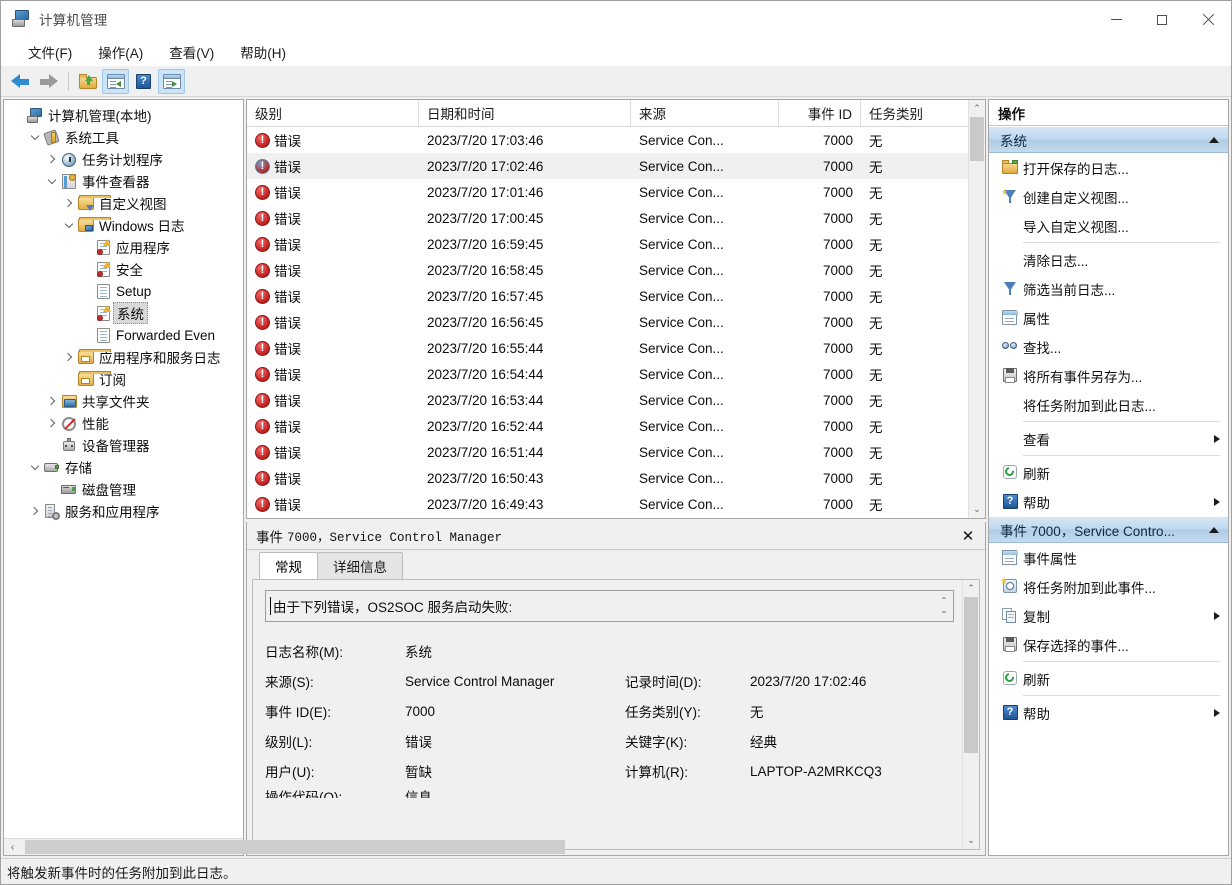  What do you see at coordinates (123, 225) in the screenshot?
I see `tree-node: Windows 日志` at bounding box center [123, 225].